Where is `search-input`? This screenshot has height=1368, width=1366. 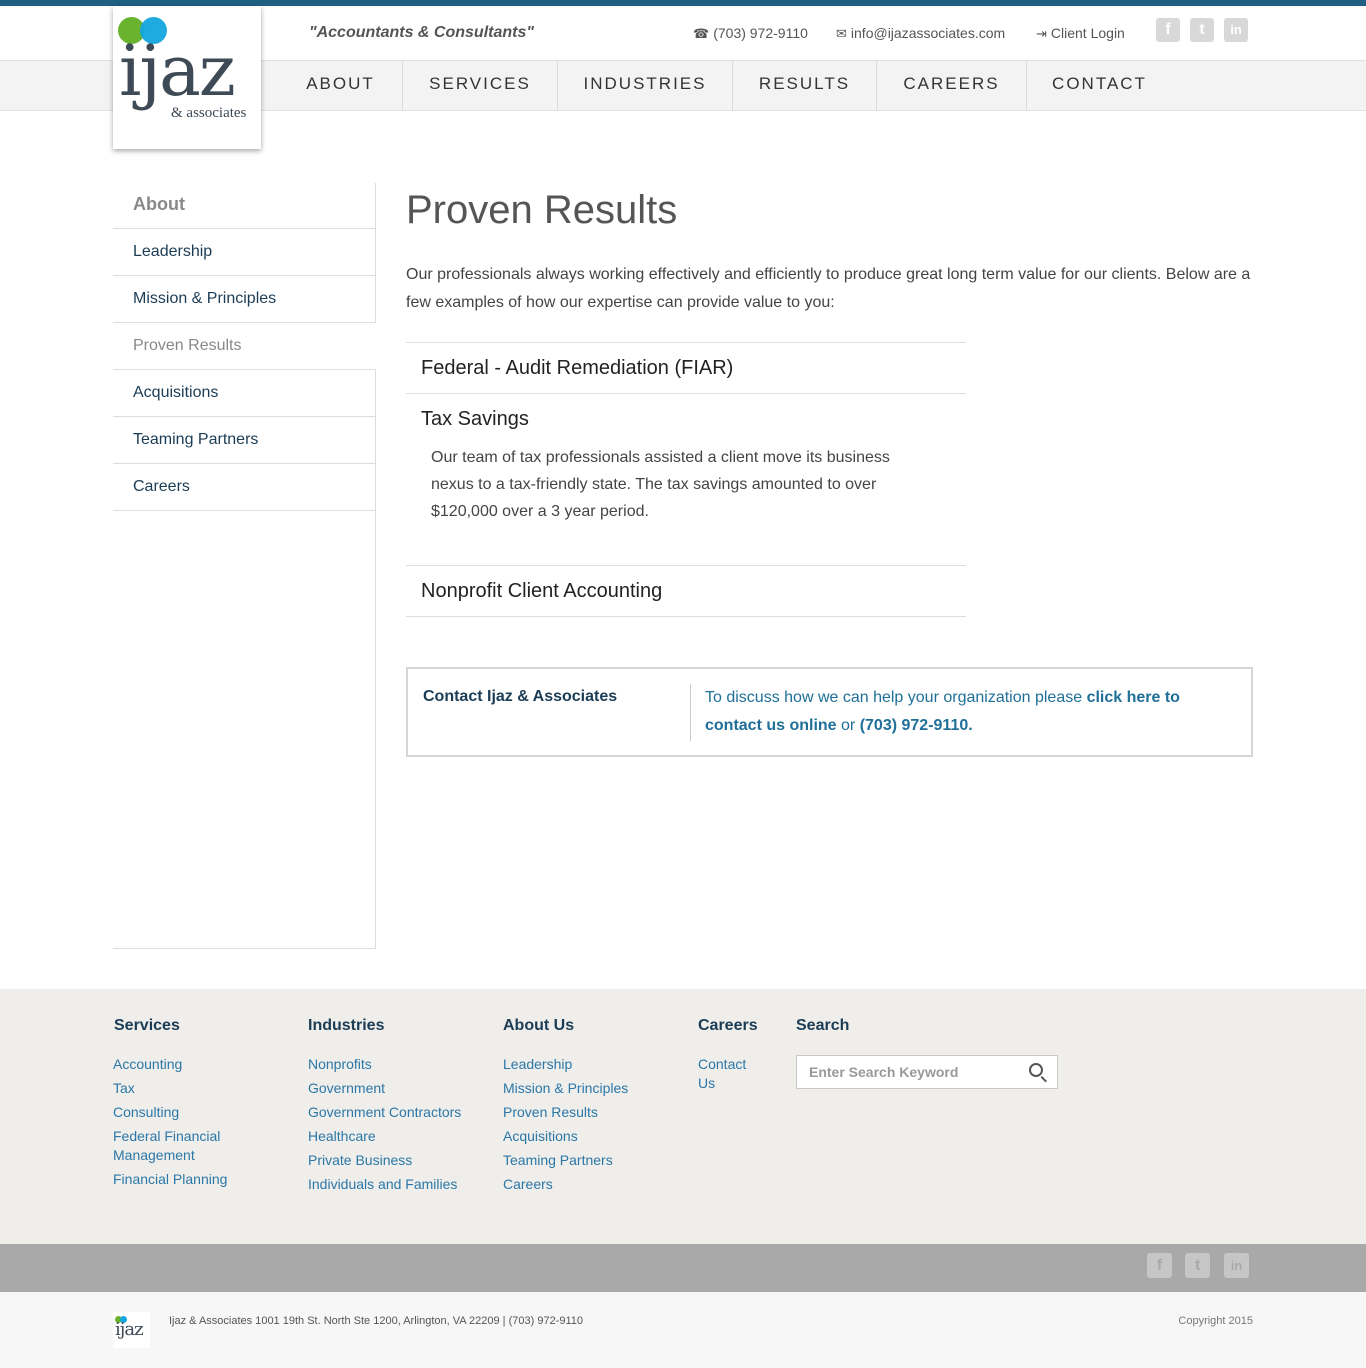 search-input is located at coordinates (907, 1072).